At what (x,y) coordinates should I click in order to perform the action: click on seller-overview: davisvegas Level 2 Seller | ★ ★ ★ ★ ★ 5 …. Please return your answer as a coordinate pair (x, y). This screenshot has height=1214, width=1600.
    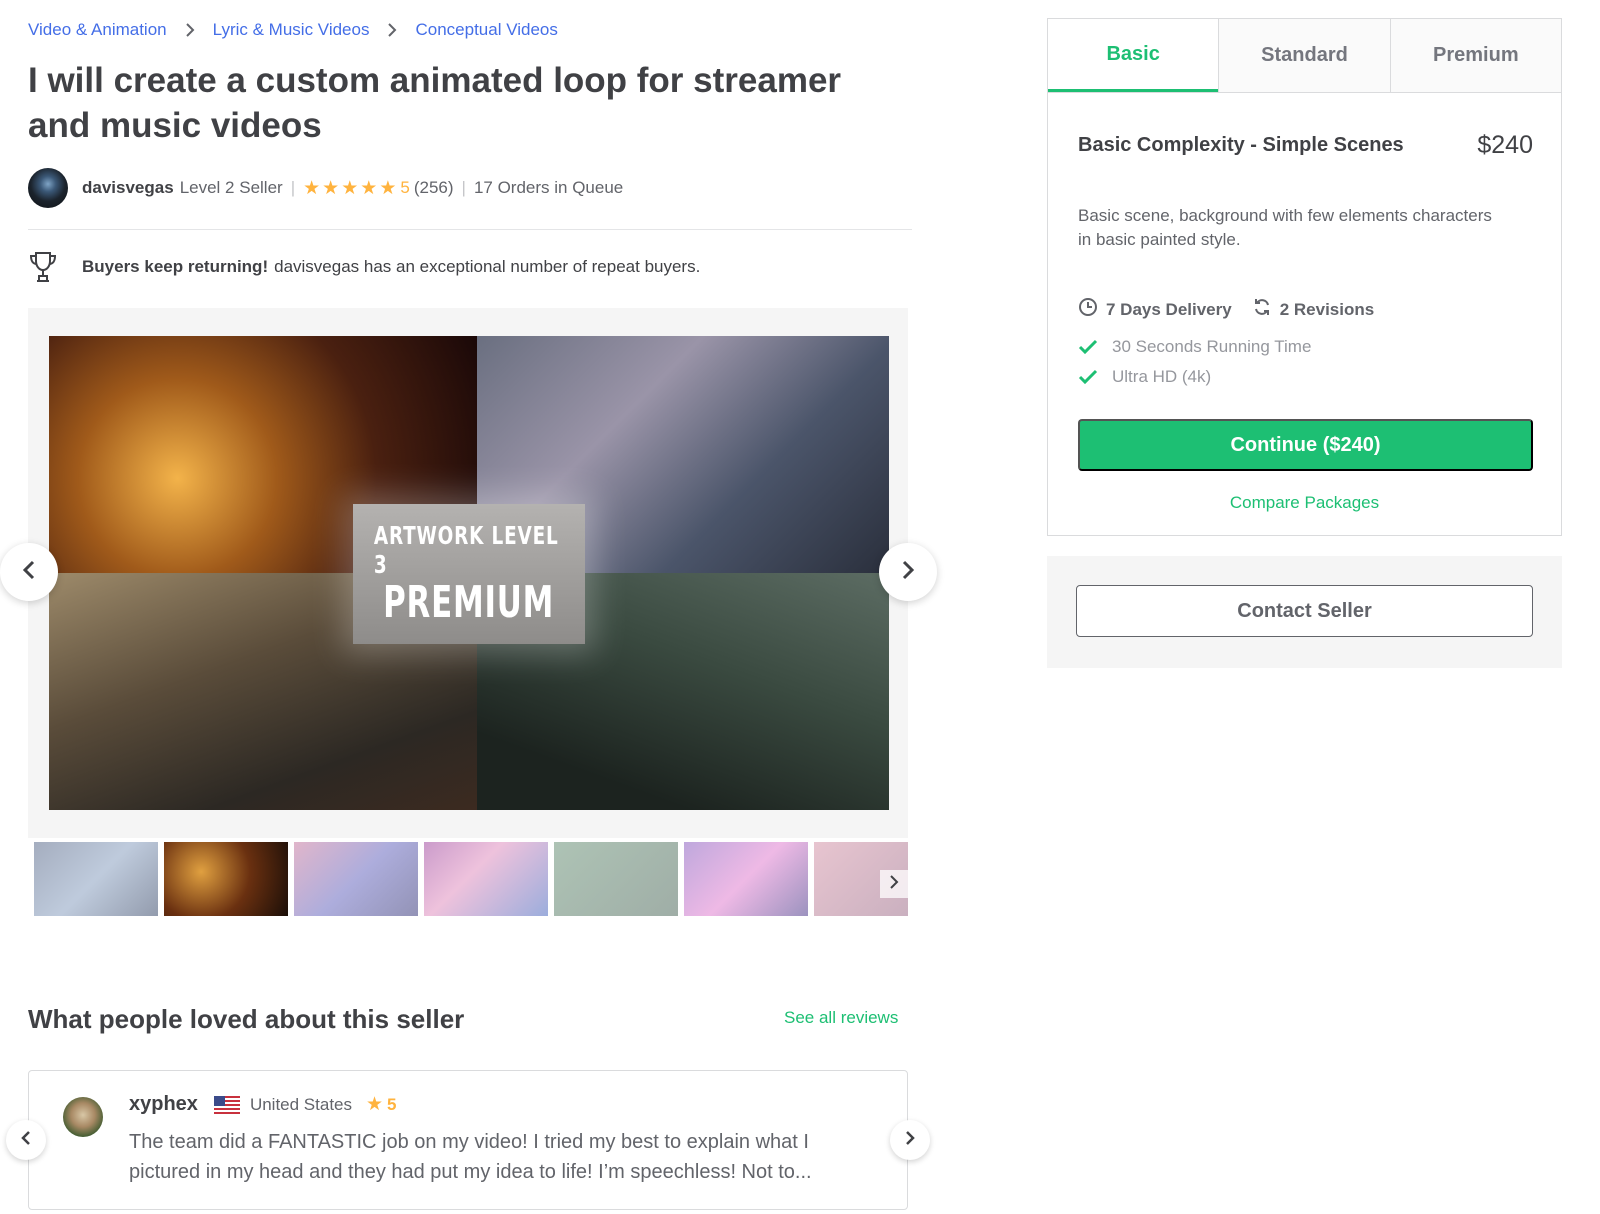
    Looking at the image, I should click on (325, 188).